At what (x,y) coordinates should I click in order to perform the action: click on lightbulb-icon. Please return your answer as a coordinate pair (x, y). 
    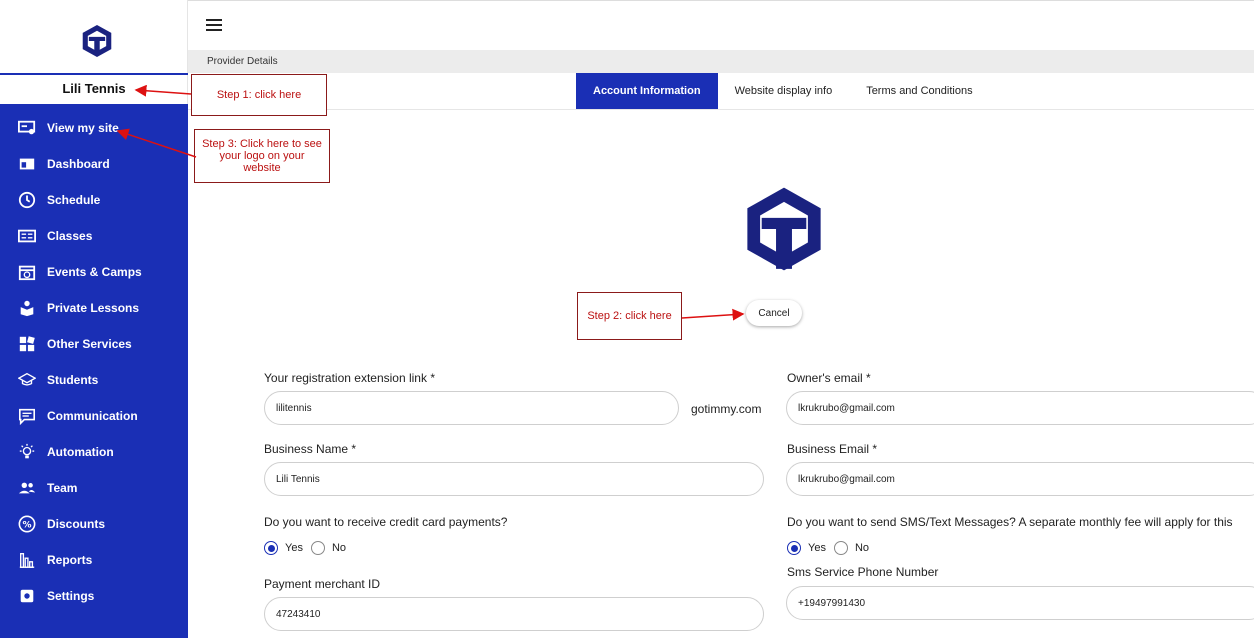
    Looking at the image, I should click on (27, 452).